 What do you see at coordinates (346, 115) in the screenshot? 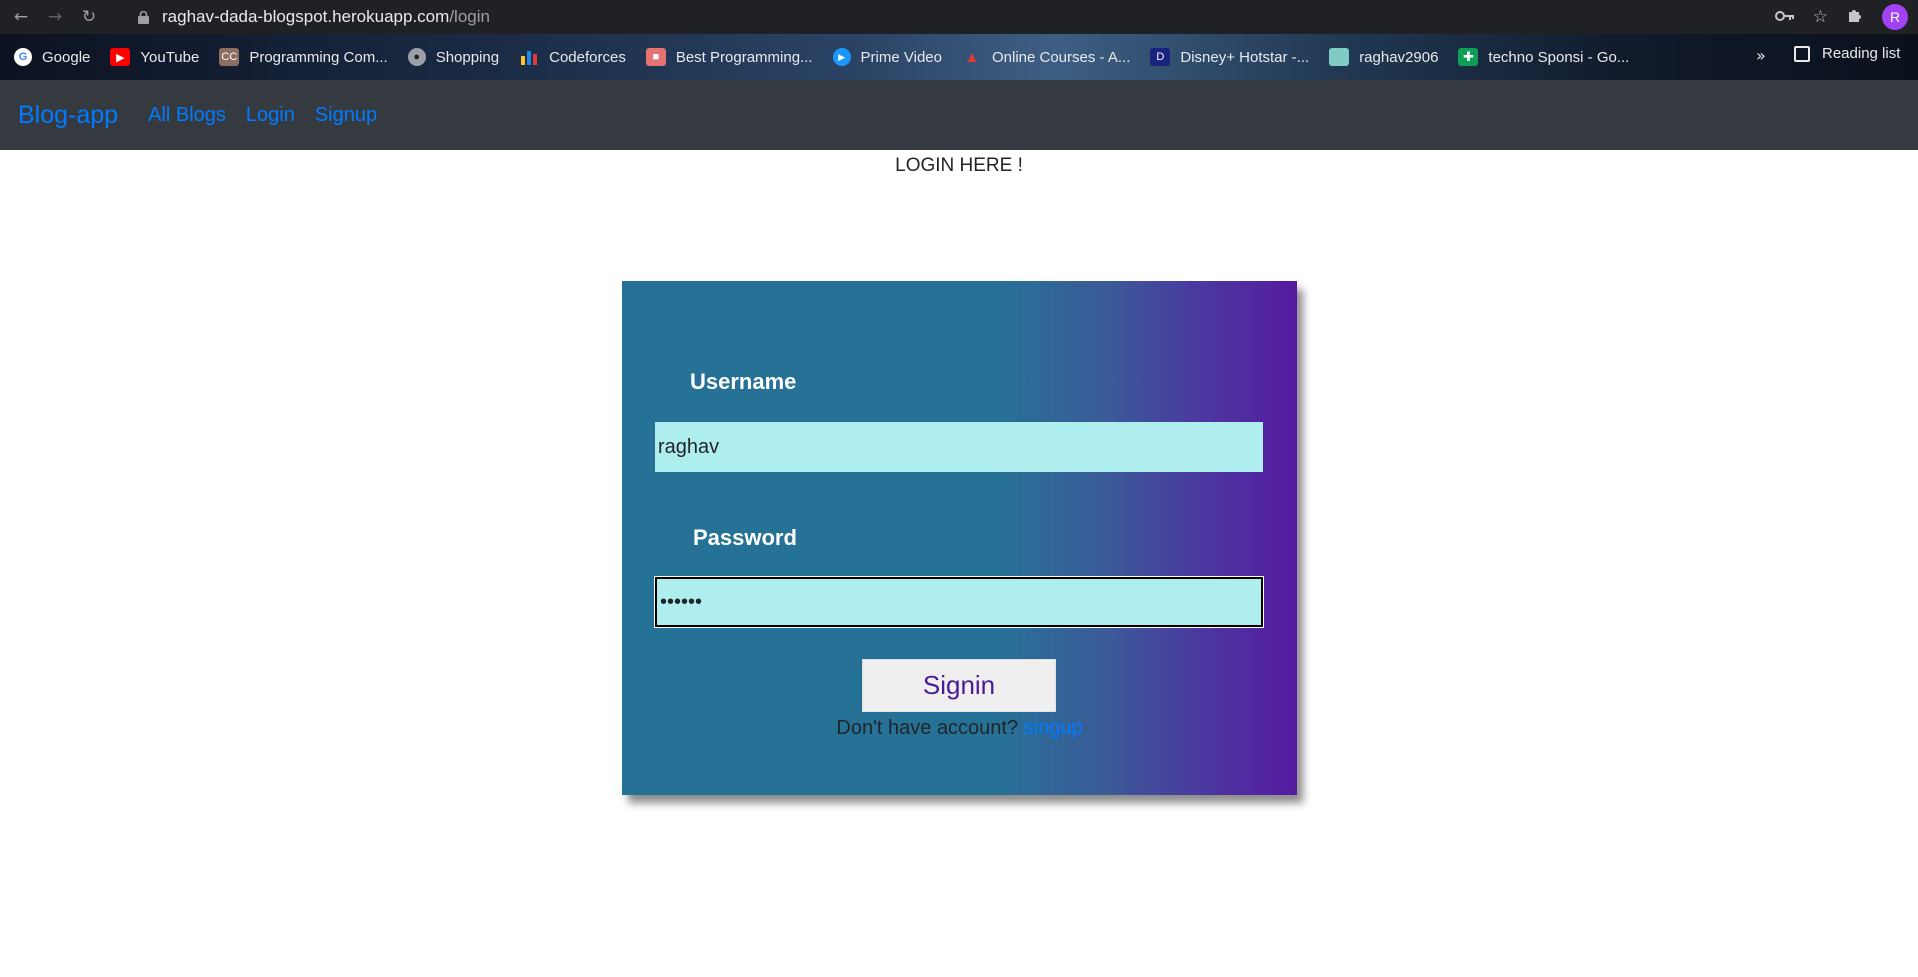
I see `nav-link-signup: Signup` at bounding box center [346, 115].